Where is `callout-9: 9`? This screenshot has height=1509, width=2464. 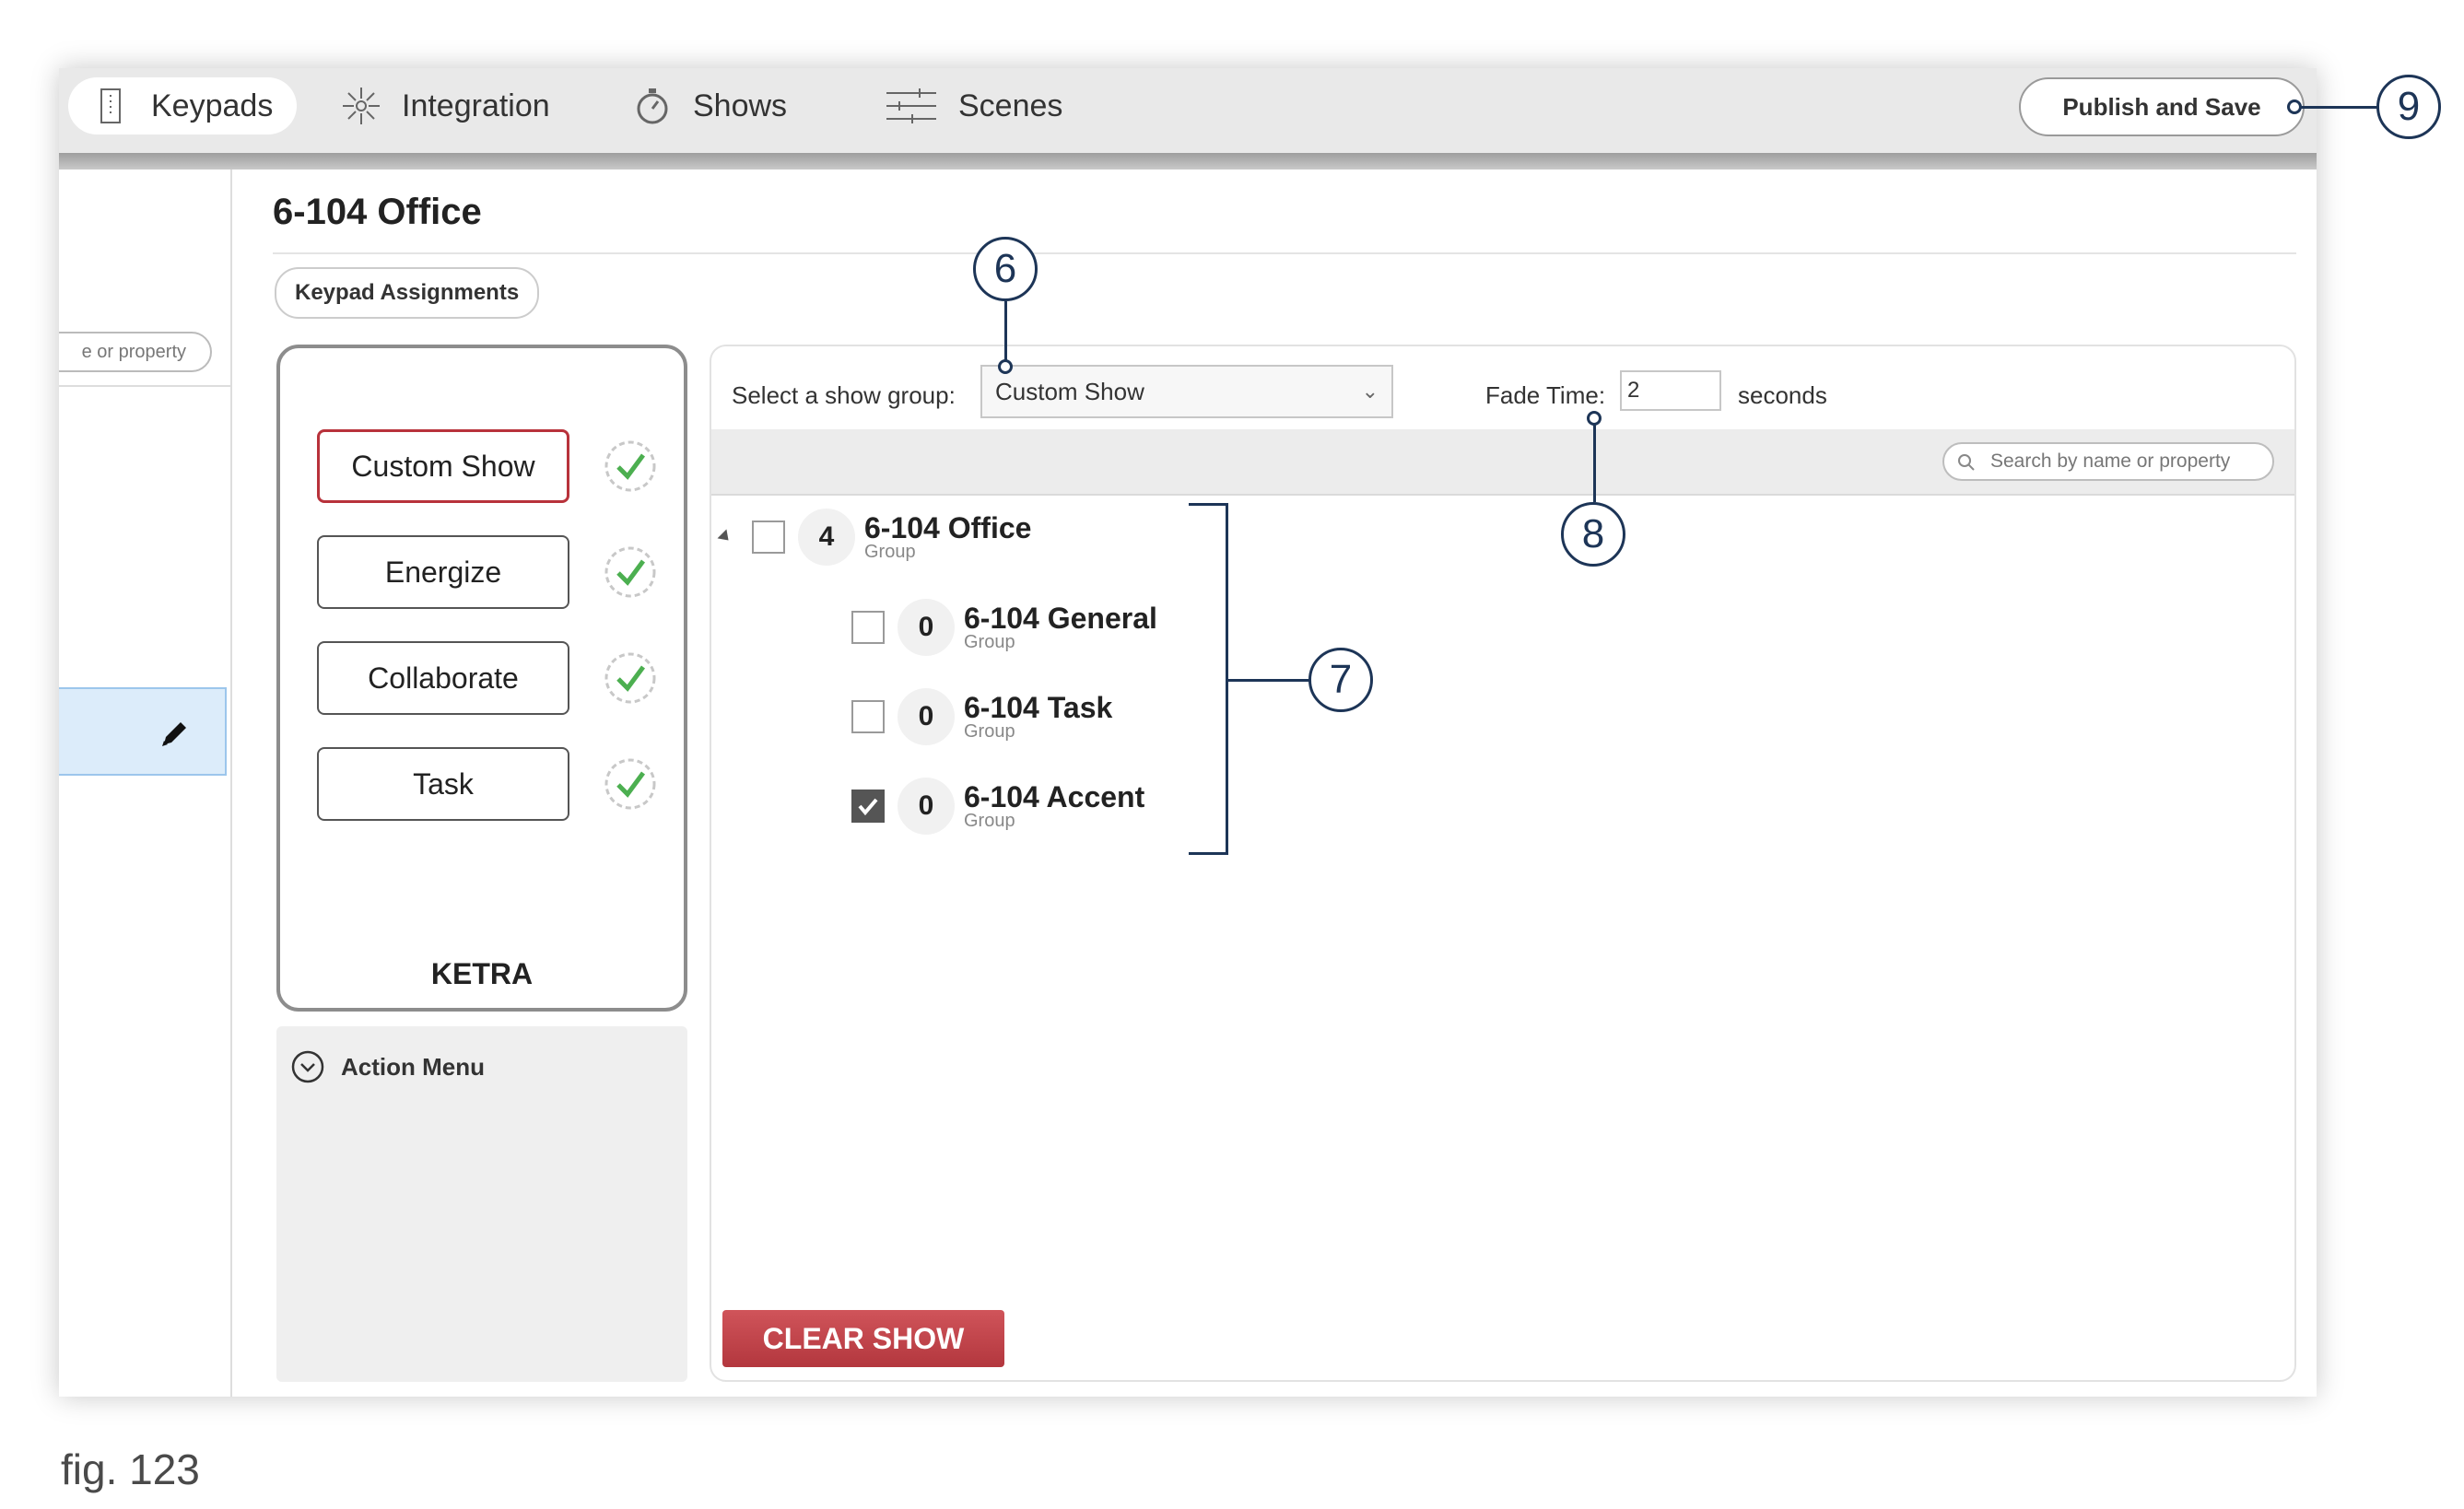 callout-9: 9 is located at coordinates (2408, 107).